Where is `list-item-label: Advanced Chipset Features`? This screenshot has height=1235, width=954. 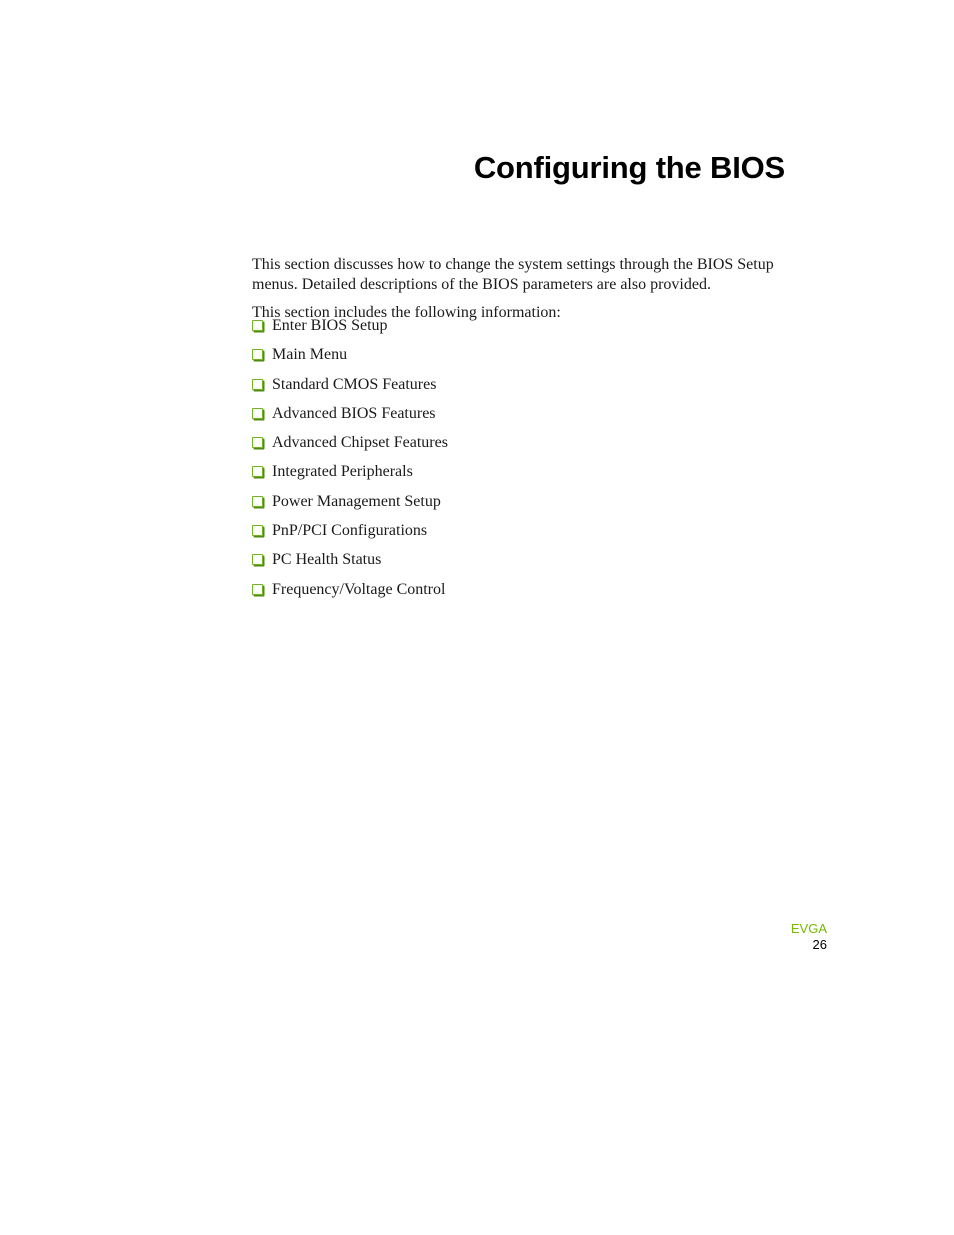
list-item-label: Advanced Chipset Features is located at coordinates (360, 443).